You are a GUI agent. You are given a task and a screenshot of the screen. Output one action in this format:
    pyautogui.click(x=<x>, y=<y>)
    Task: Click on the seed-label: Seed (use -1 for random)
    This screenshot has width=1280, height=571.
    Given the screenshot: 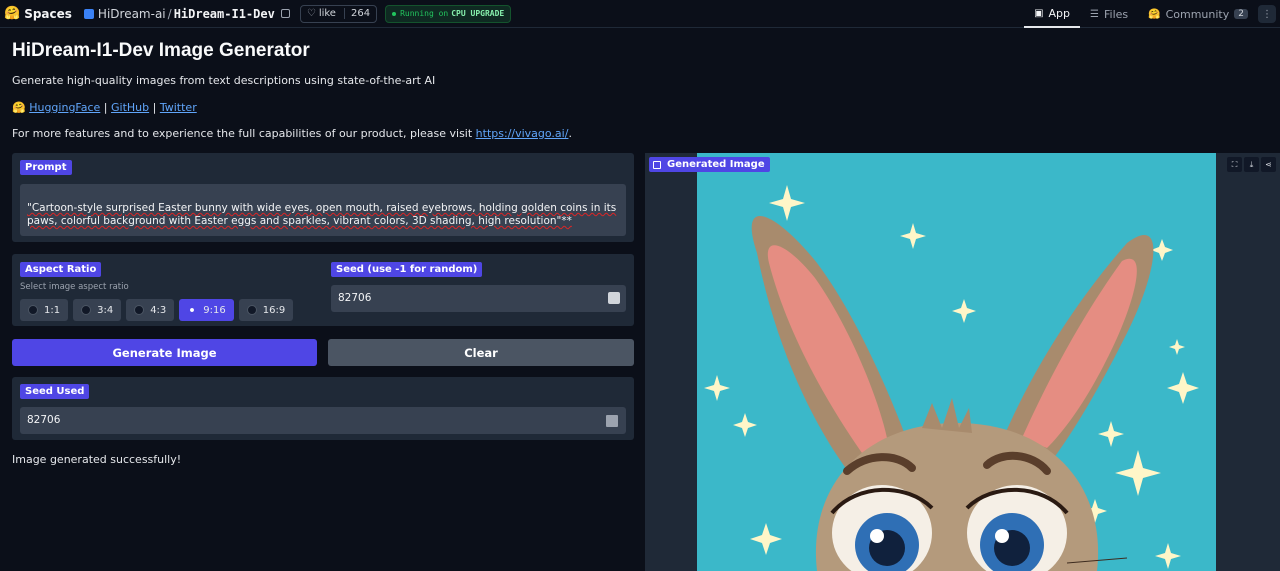 What is the action you would take?
    pyautogui.click(x=407, y=269)
    